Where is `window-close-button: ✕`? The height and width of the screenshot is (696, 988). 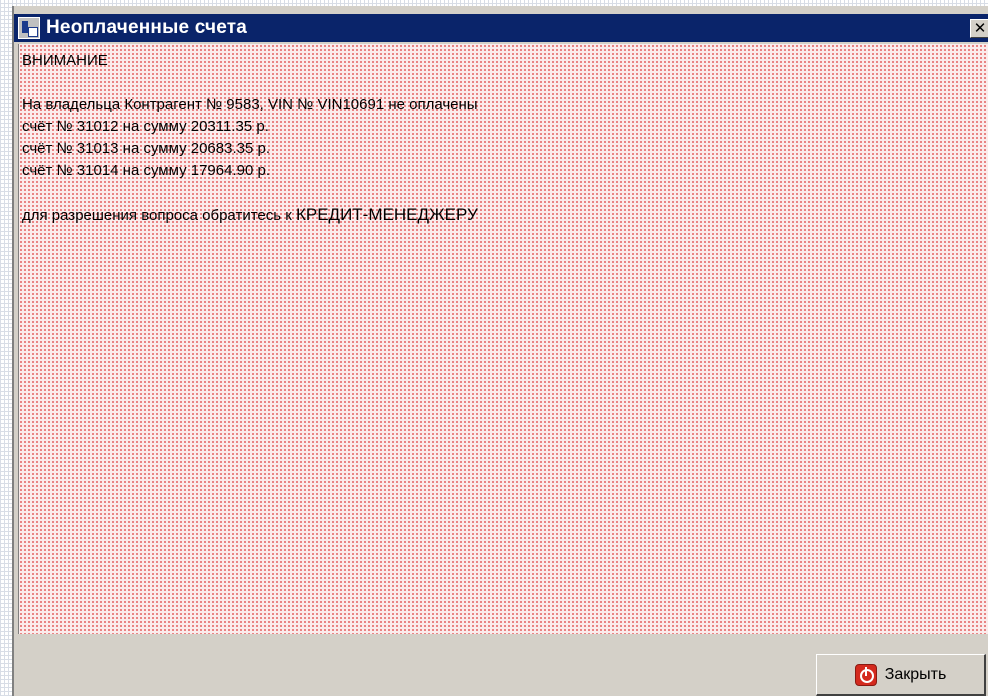 window-close-button: ✕ is located at coordinates (979, 28).